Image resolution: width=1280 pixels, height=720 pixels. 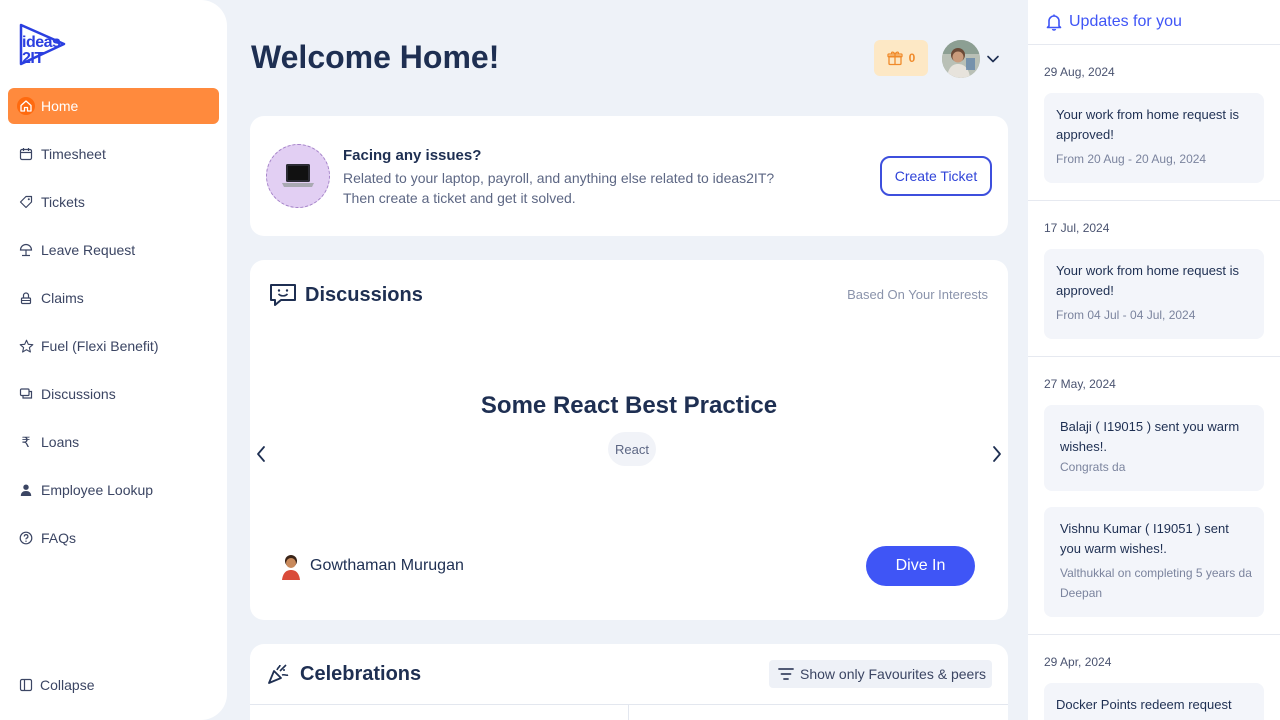 I want to click on question-icon, so click(x=26, y=538).